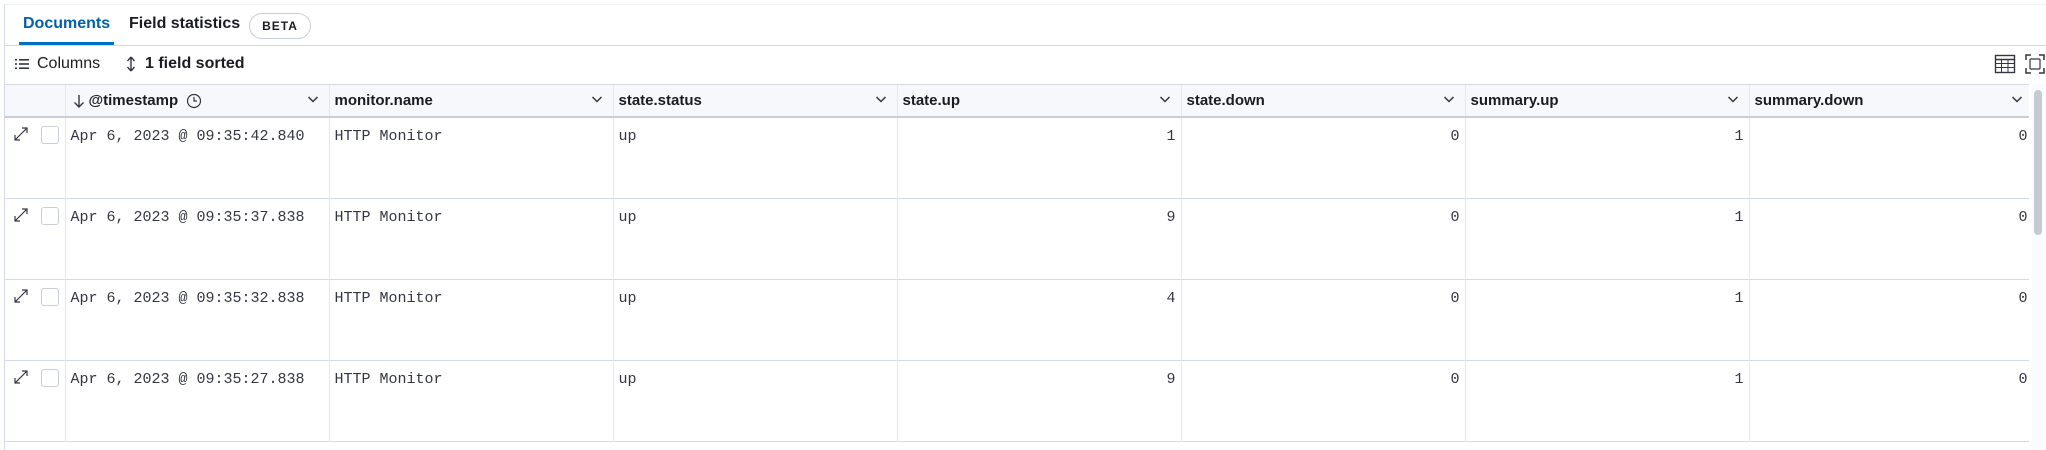 The height and width of the screenshot is (450, 2046). I want to click on cell-timestamp: Apr 6, 2023 @ 09:35:27.838, so click(197, 400).